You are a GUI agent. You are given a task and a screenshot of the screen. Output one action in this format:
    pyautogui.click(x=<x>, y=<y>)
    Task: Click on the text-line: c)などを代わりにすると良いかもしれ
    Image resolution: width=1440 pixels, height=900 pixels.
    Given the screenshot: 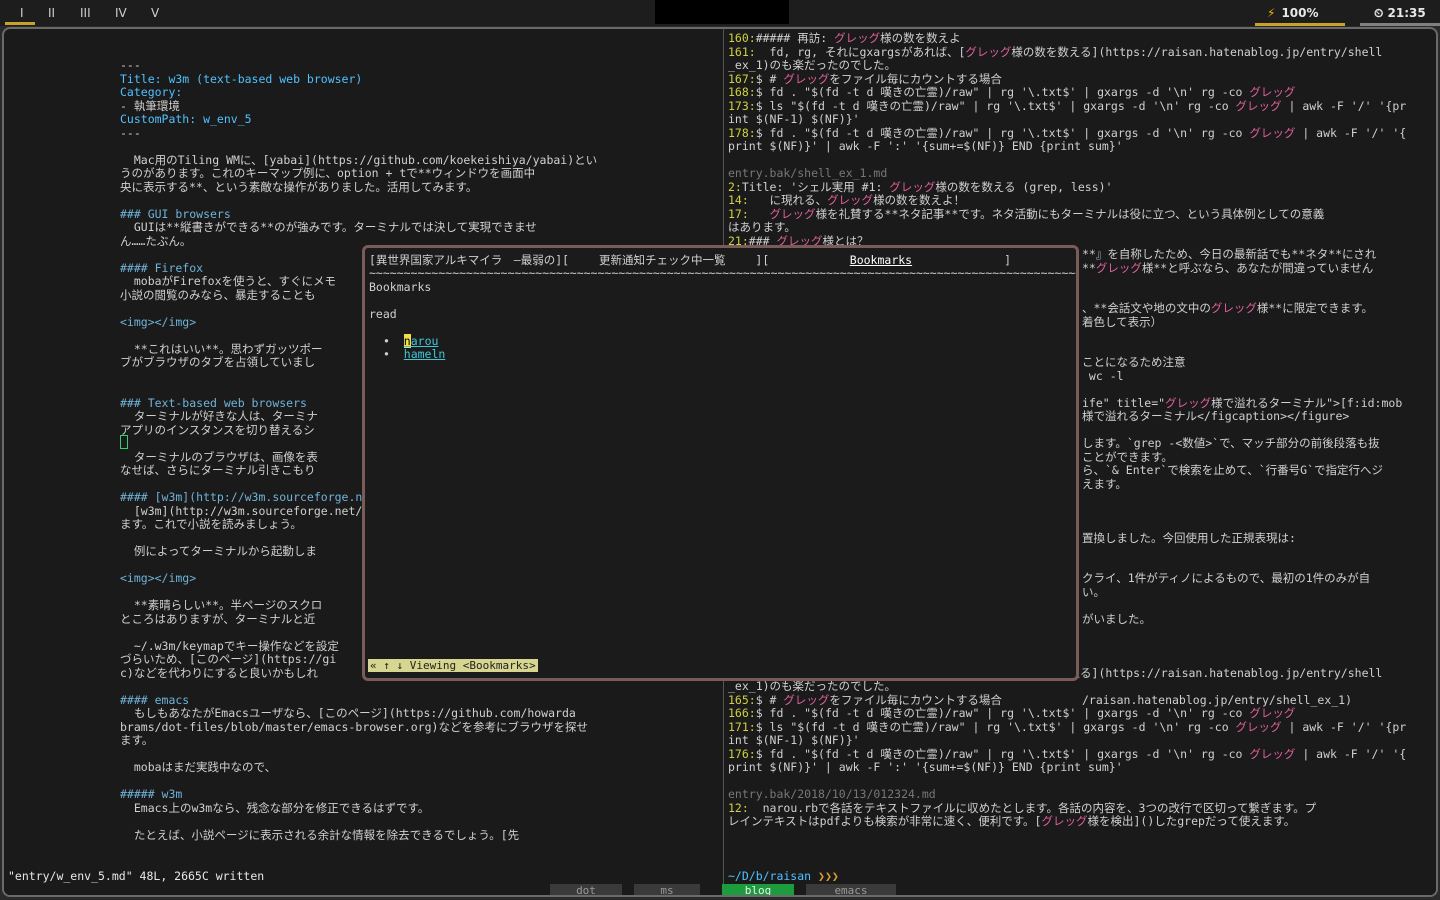 What is the action you would take?
    pyautogui.click(x=219, y=673)
    